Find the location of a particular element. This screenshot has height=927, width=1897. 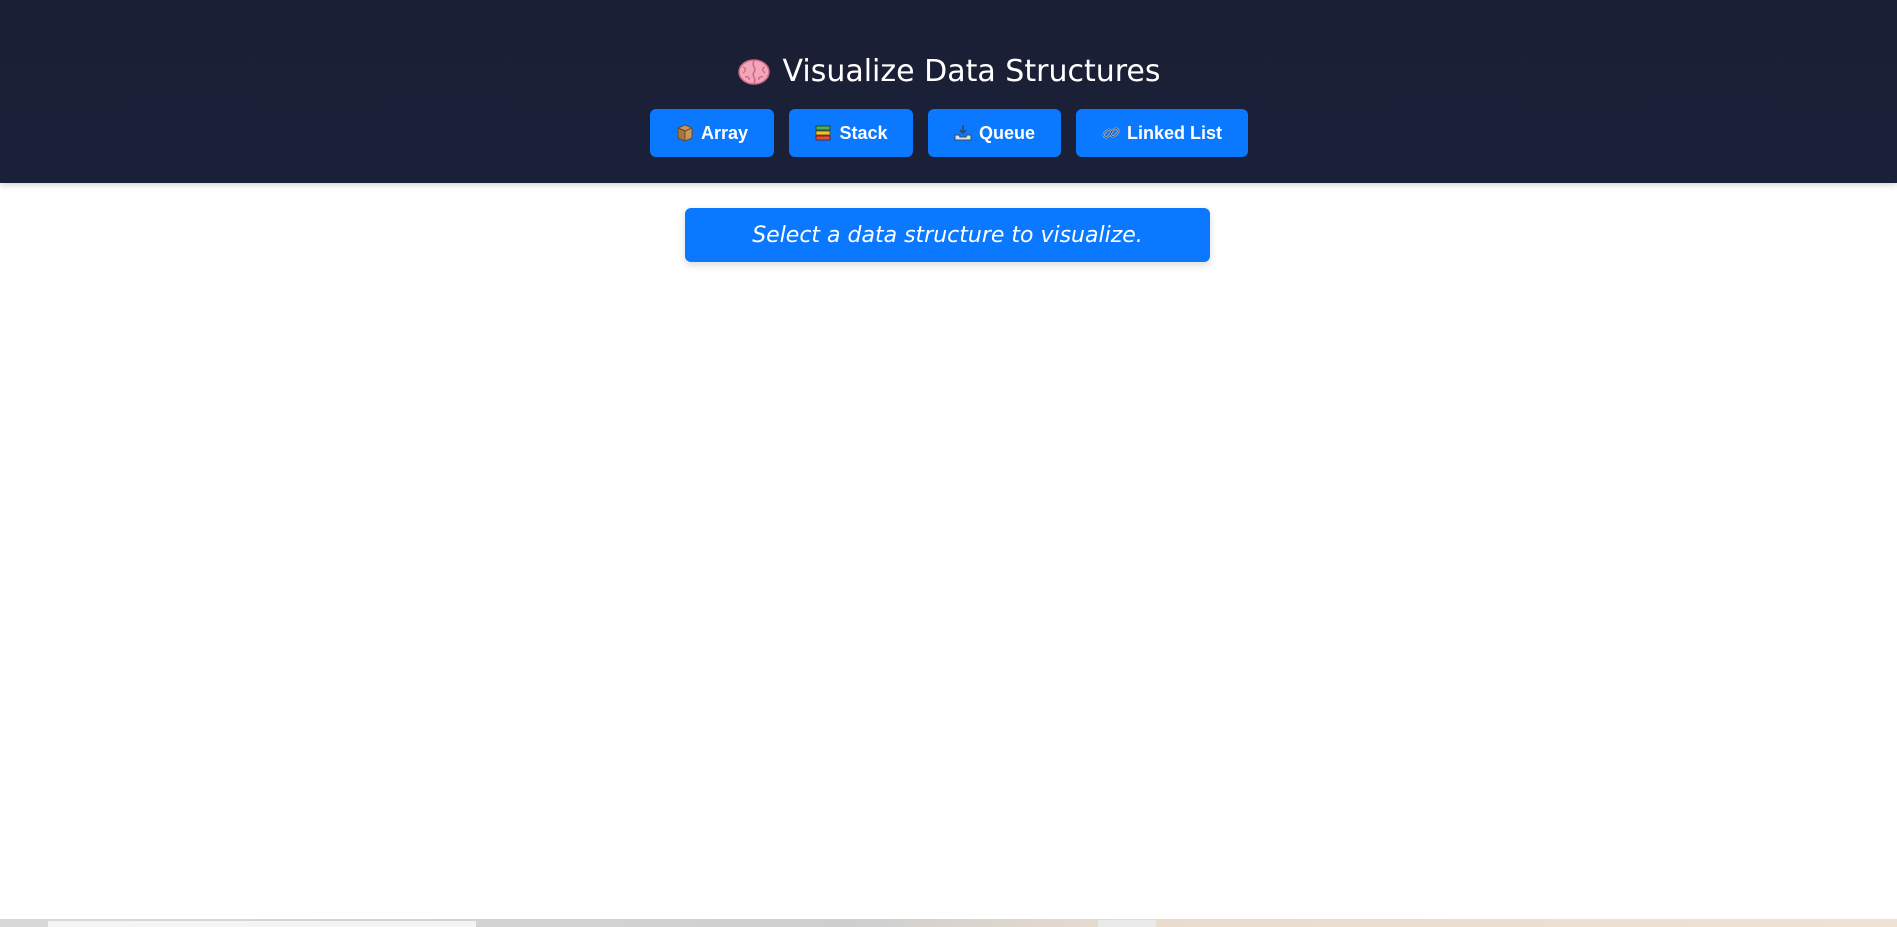

queue-button-label: Queue is located at coordinates (1006, 132).